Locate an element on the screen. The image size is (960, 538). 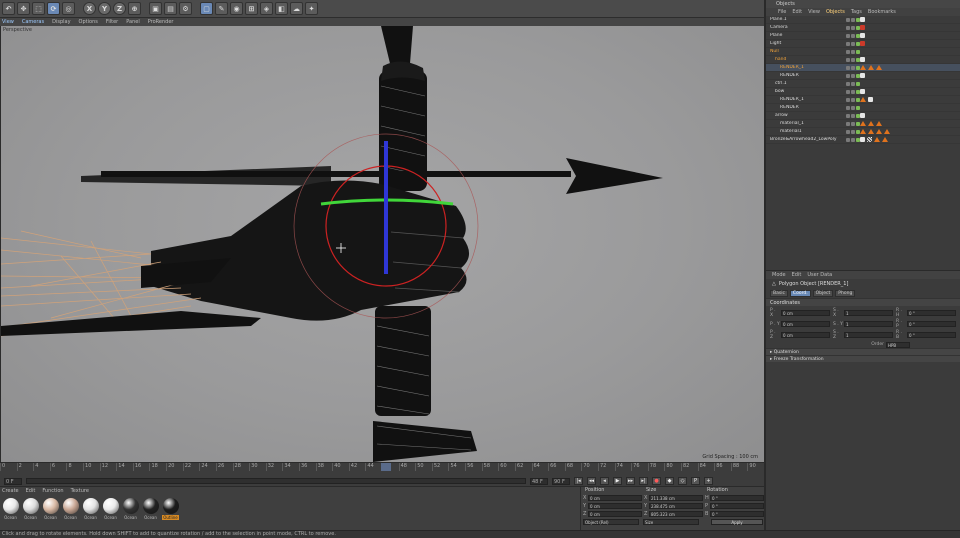
scale-tool-icon: ⬚ is located at coordinates (38, 8).